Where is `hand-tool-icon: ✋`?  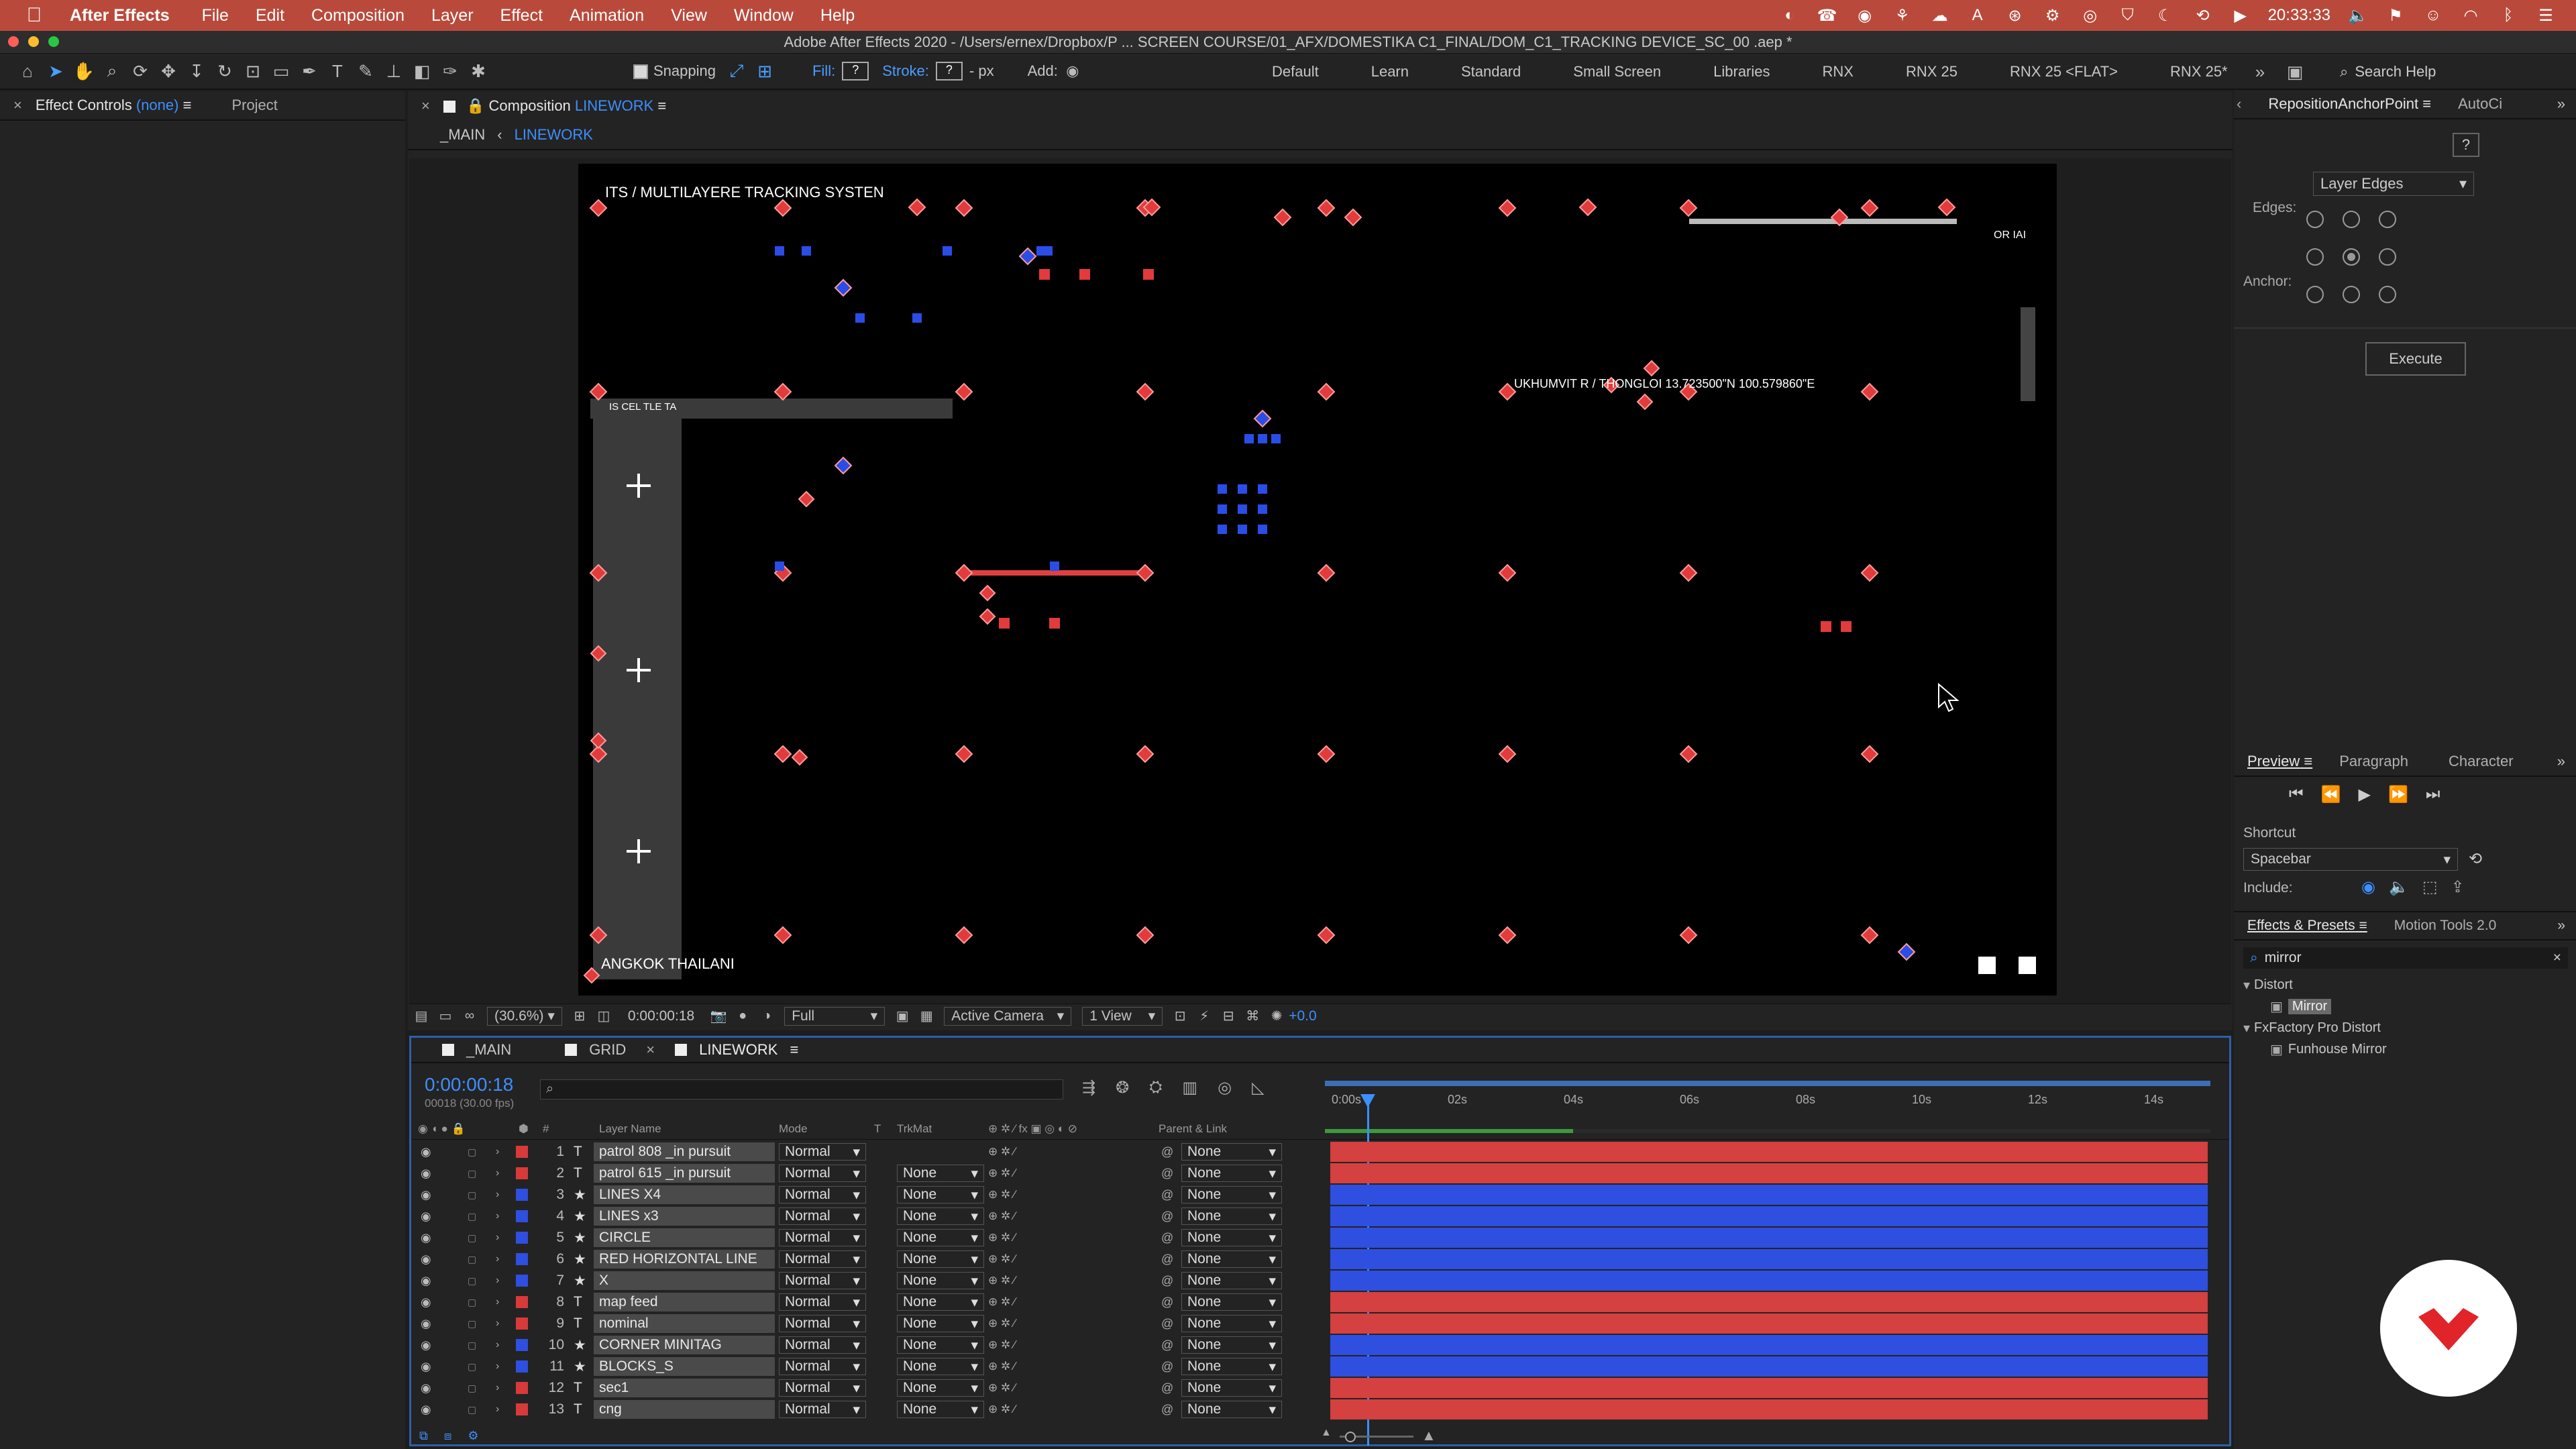
hand-tool-icon: ✋ is located at coordinates (84, 71).